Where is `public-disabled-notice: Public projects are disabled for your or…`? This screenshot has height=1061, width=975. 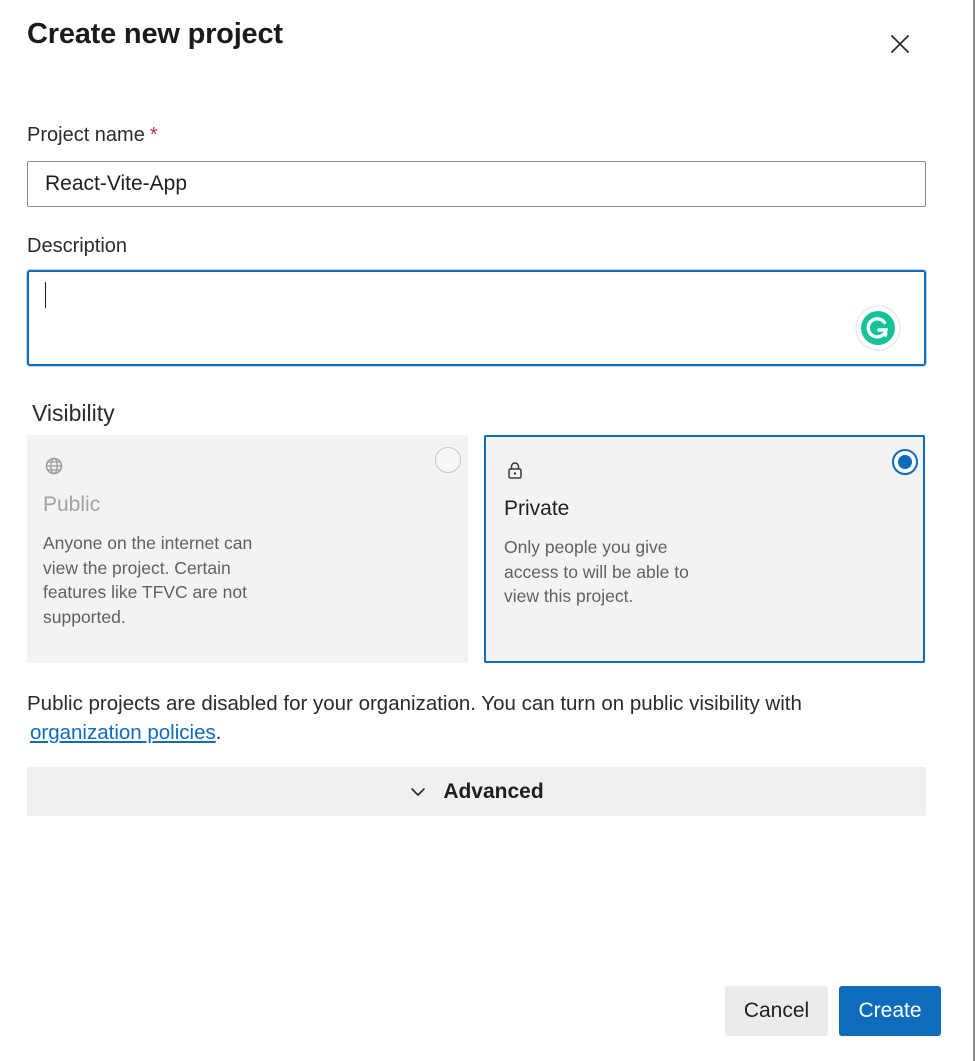 public-disabled-notice: Public projects are disabled for your or… is located at coordinates (477, 718).